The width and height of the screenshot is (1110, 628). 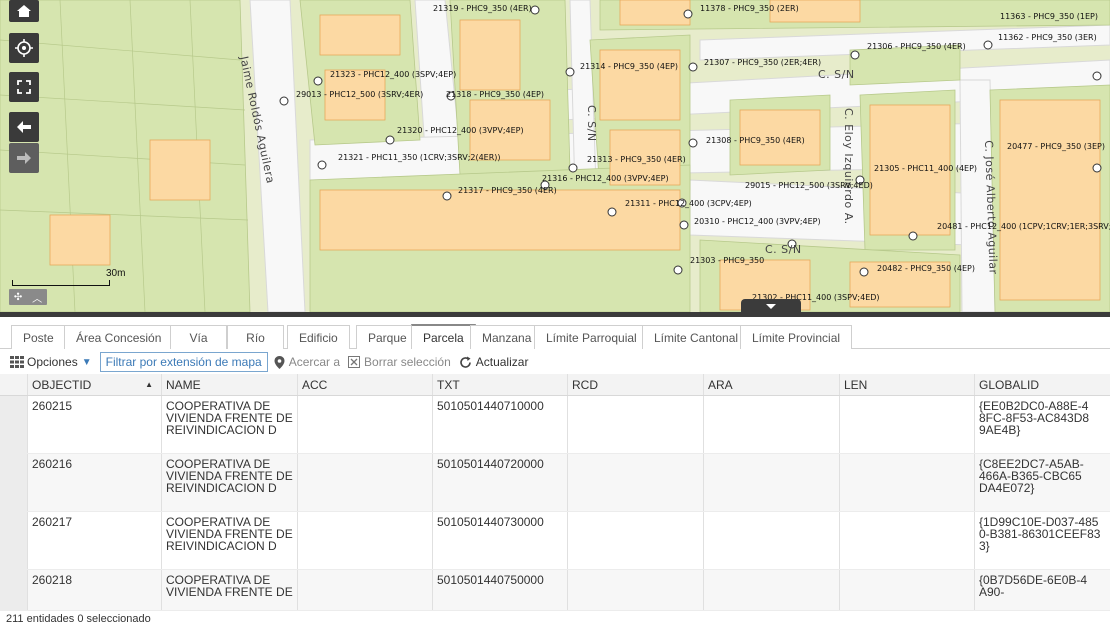 I want to click on arrow-right-icon, so click(x=24, y=158).